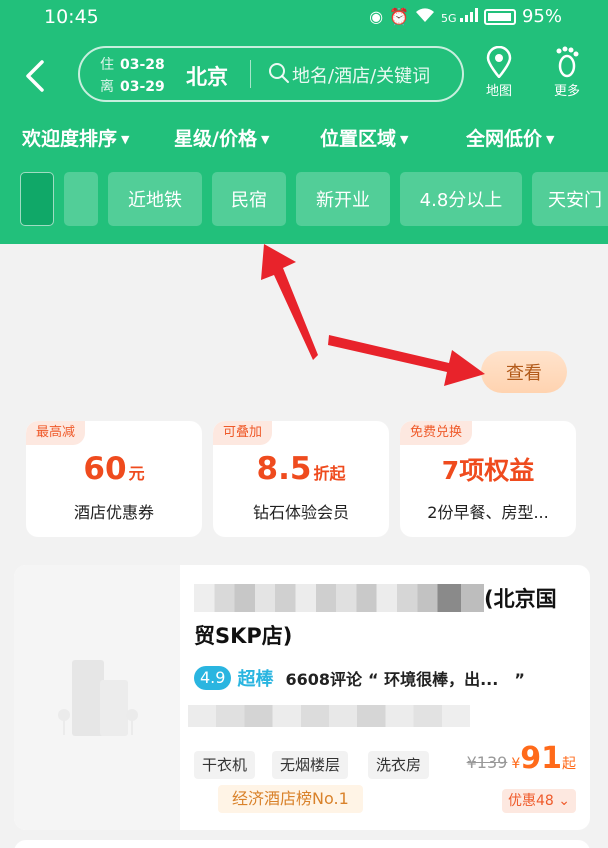 This screenshot has height=848, width=608. I want to click on benefit-desc: 酒店优惠券, so click(113, 512).